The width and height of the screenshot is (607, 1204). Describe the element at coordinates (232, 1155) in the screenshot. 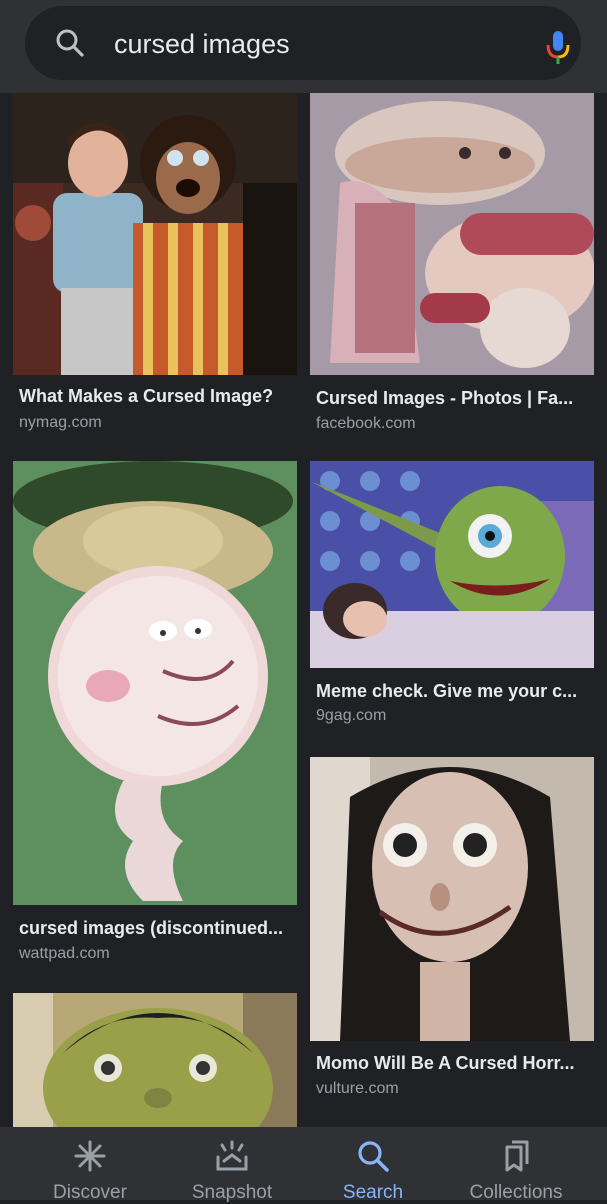

I see `snapshot-icon` at that location.